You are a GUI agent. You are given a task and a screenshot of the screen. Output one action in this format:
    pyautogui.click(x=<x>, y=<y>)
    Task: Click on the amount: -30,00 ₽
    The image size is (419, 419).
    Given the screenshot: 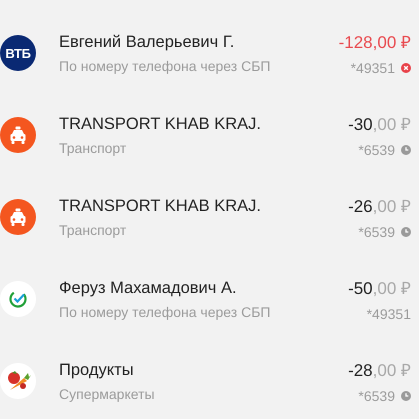 What is the action you would take?
    pyautogui.click(x=379, y=124)
    